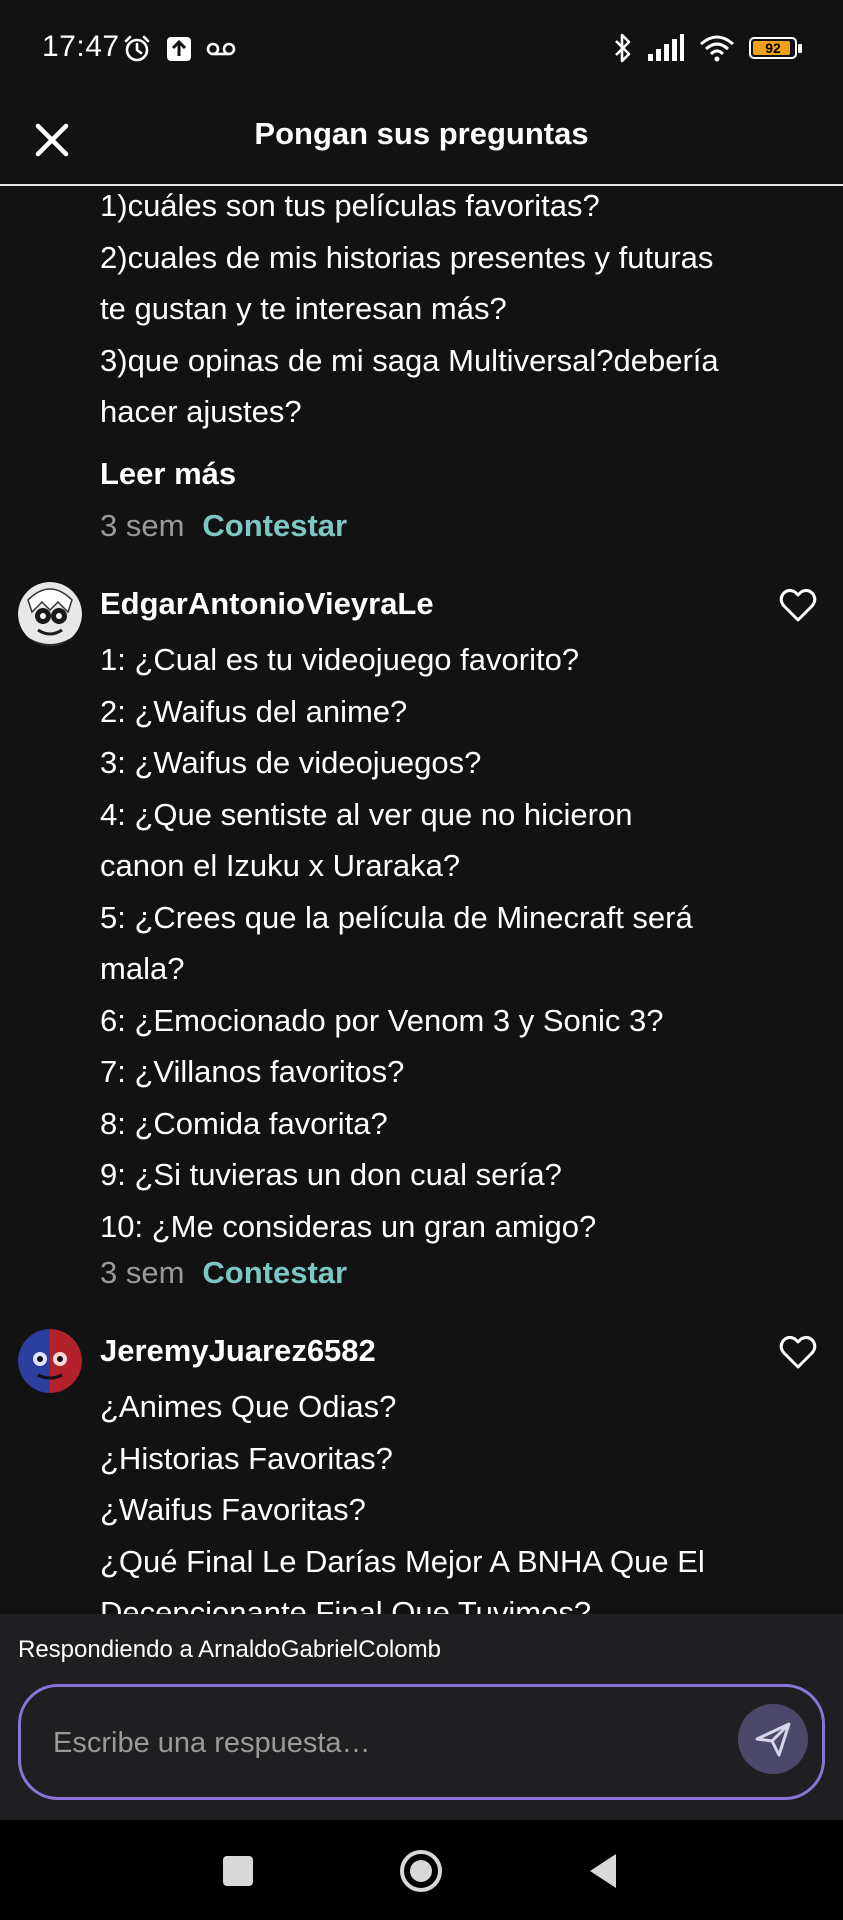  What do you see at coordinates (168, 474) in the screenshot?
I see `read-more-link: Leer más` at bounding box center [168, 474].